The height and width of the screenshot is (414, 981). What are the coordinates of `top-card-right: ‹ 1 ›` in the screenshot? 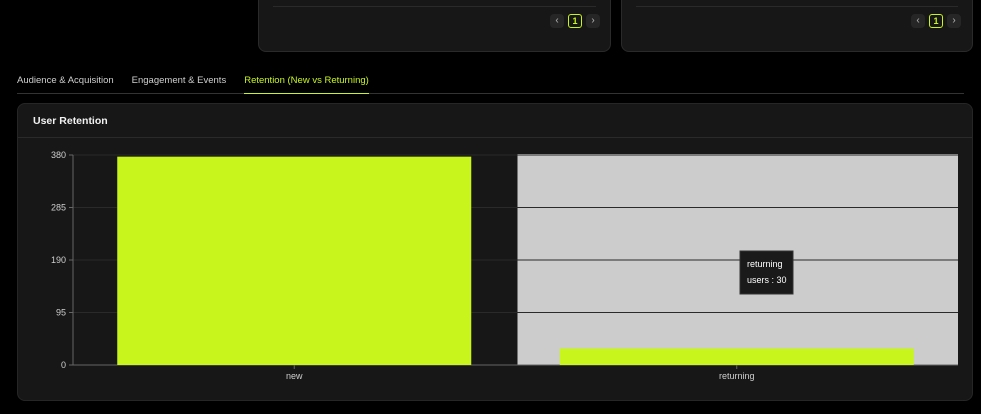 It's located at (797, 26).